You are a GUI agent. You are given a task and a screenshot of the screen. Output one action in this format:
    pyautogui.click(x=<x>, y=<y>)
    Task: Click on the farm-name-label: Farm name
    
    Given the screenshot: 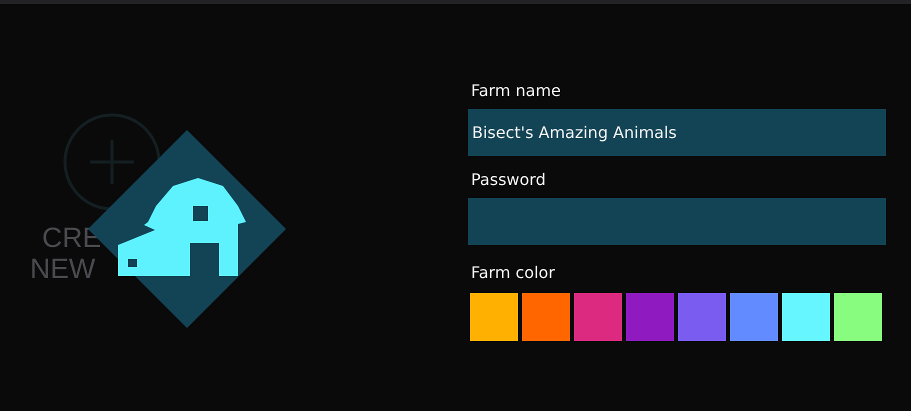 What is the action you would take?
    pyautogui.click(x=516, y=91)
    